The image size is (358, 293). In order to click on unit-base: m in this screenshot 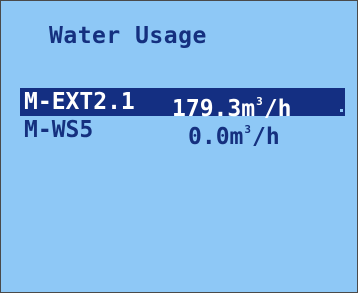, I will do `click(236, 137)`.